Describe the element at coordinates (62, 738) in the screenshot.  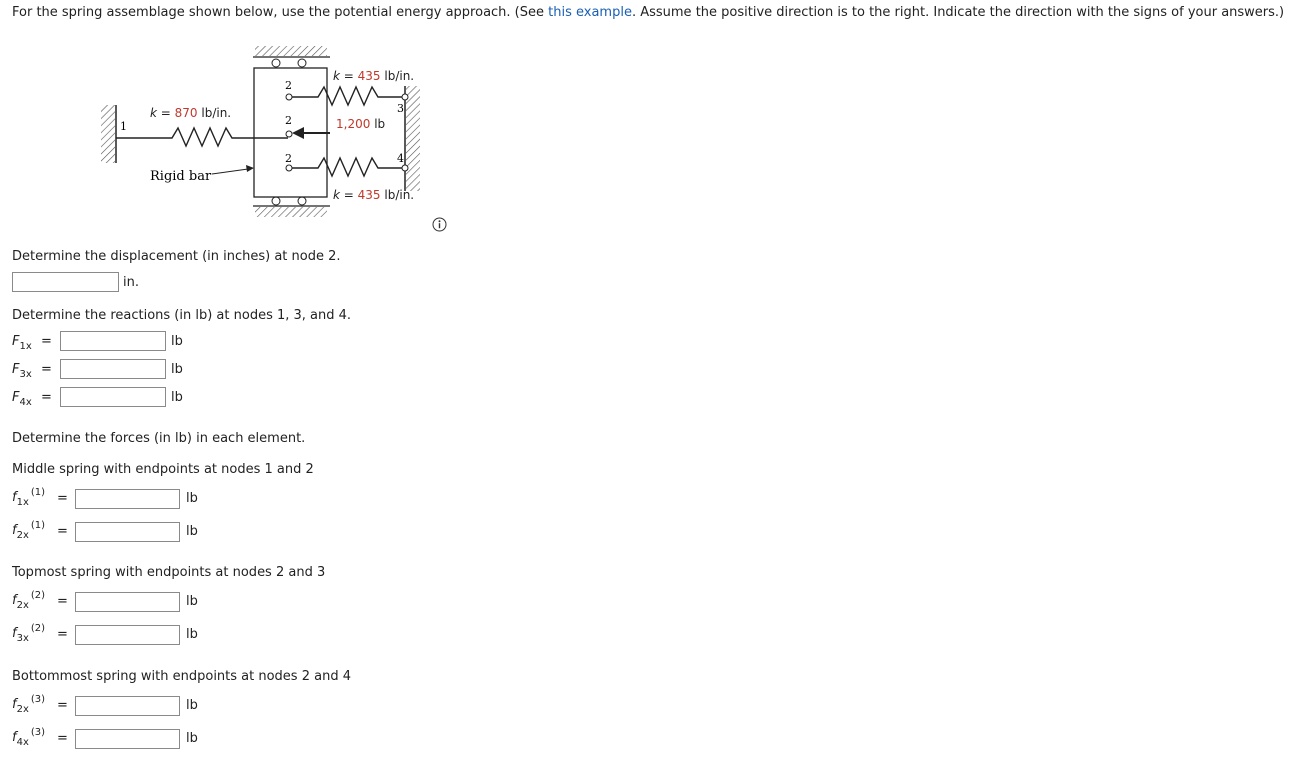
I see `f4x-e3-eq: =` at that location.